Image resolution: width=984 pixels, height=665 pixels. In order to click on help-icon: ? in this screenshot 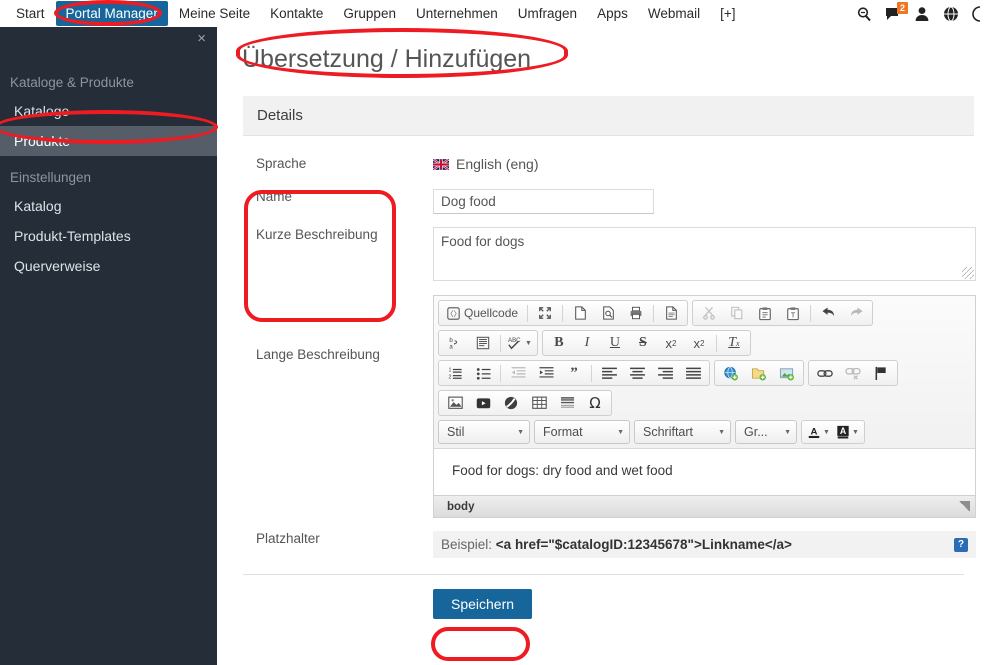, I will do `click(961, 544)`.